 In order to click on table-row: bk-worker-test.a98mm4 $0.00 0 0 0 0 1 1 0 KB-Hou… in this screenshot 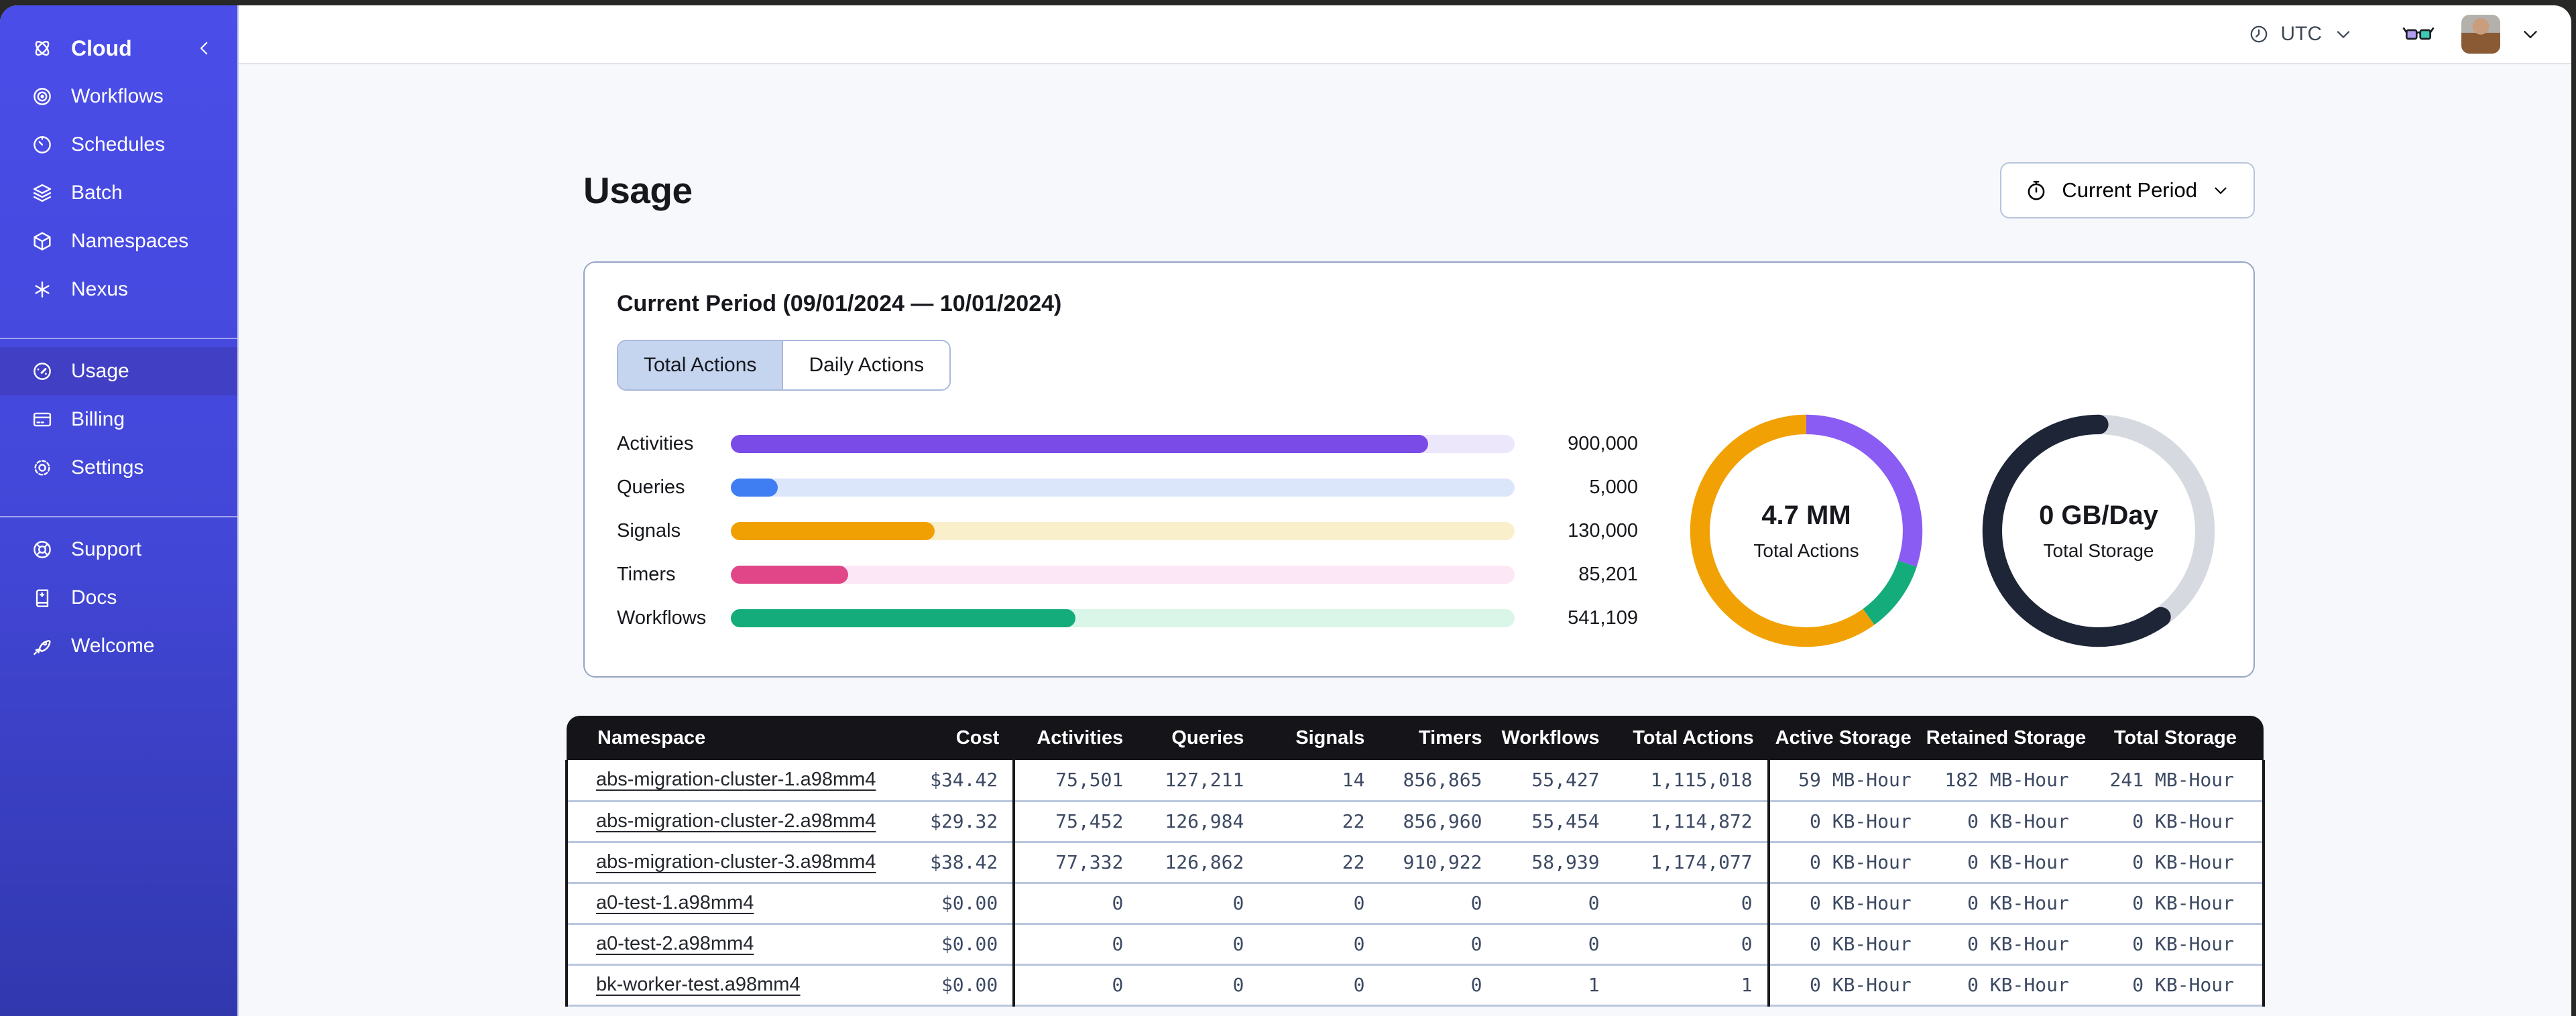, I will do `click(1415, 986)`.